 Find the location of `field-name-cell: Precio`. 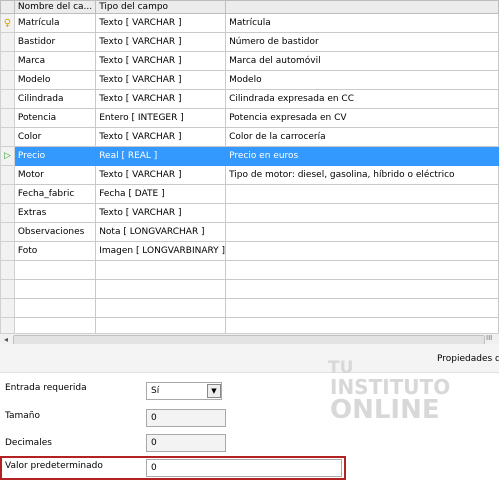

field-name-cell: Precio is located at coordinates (55, 156).